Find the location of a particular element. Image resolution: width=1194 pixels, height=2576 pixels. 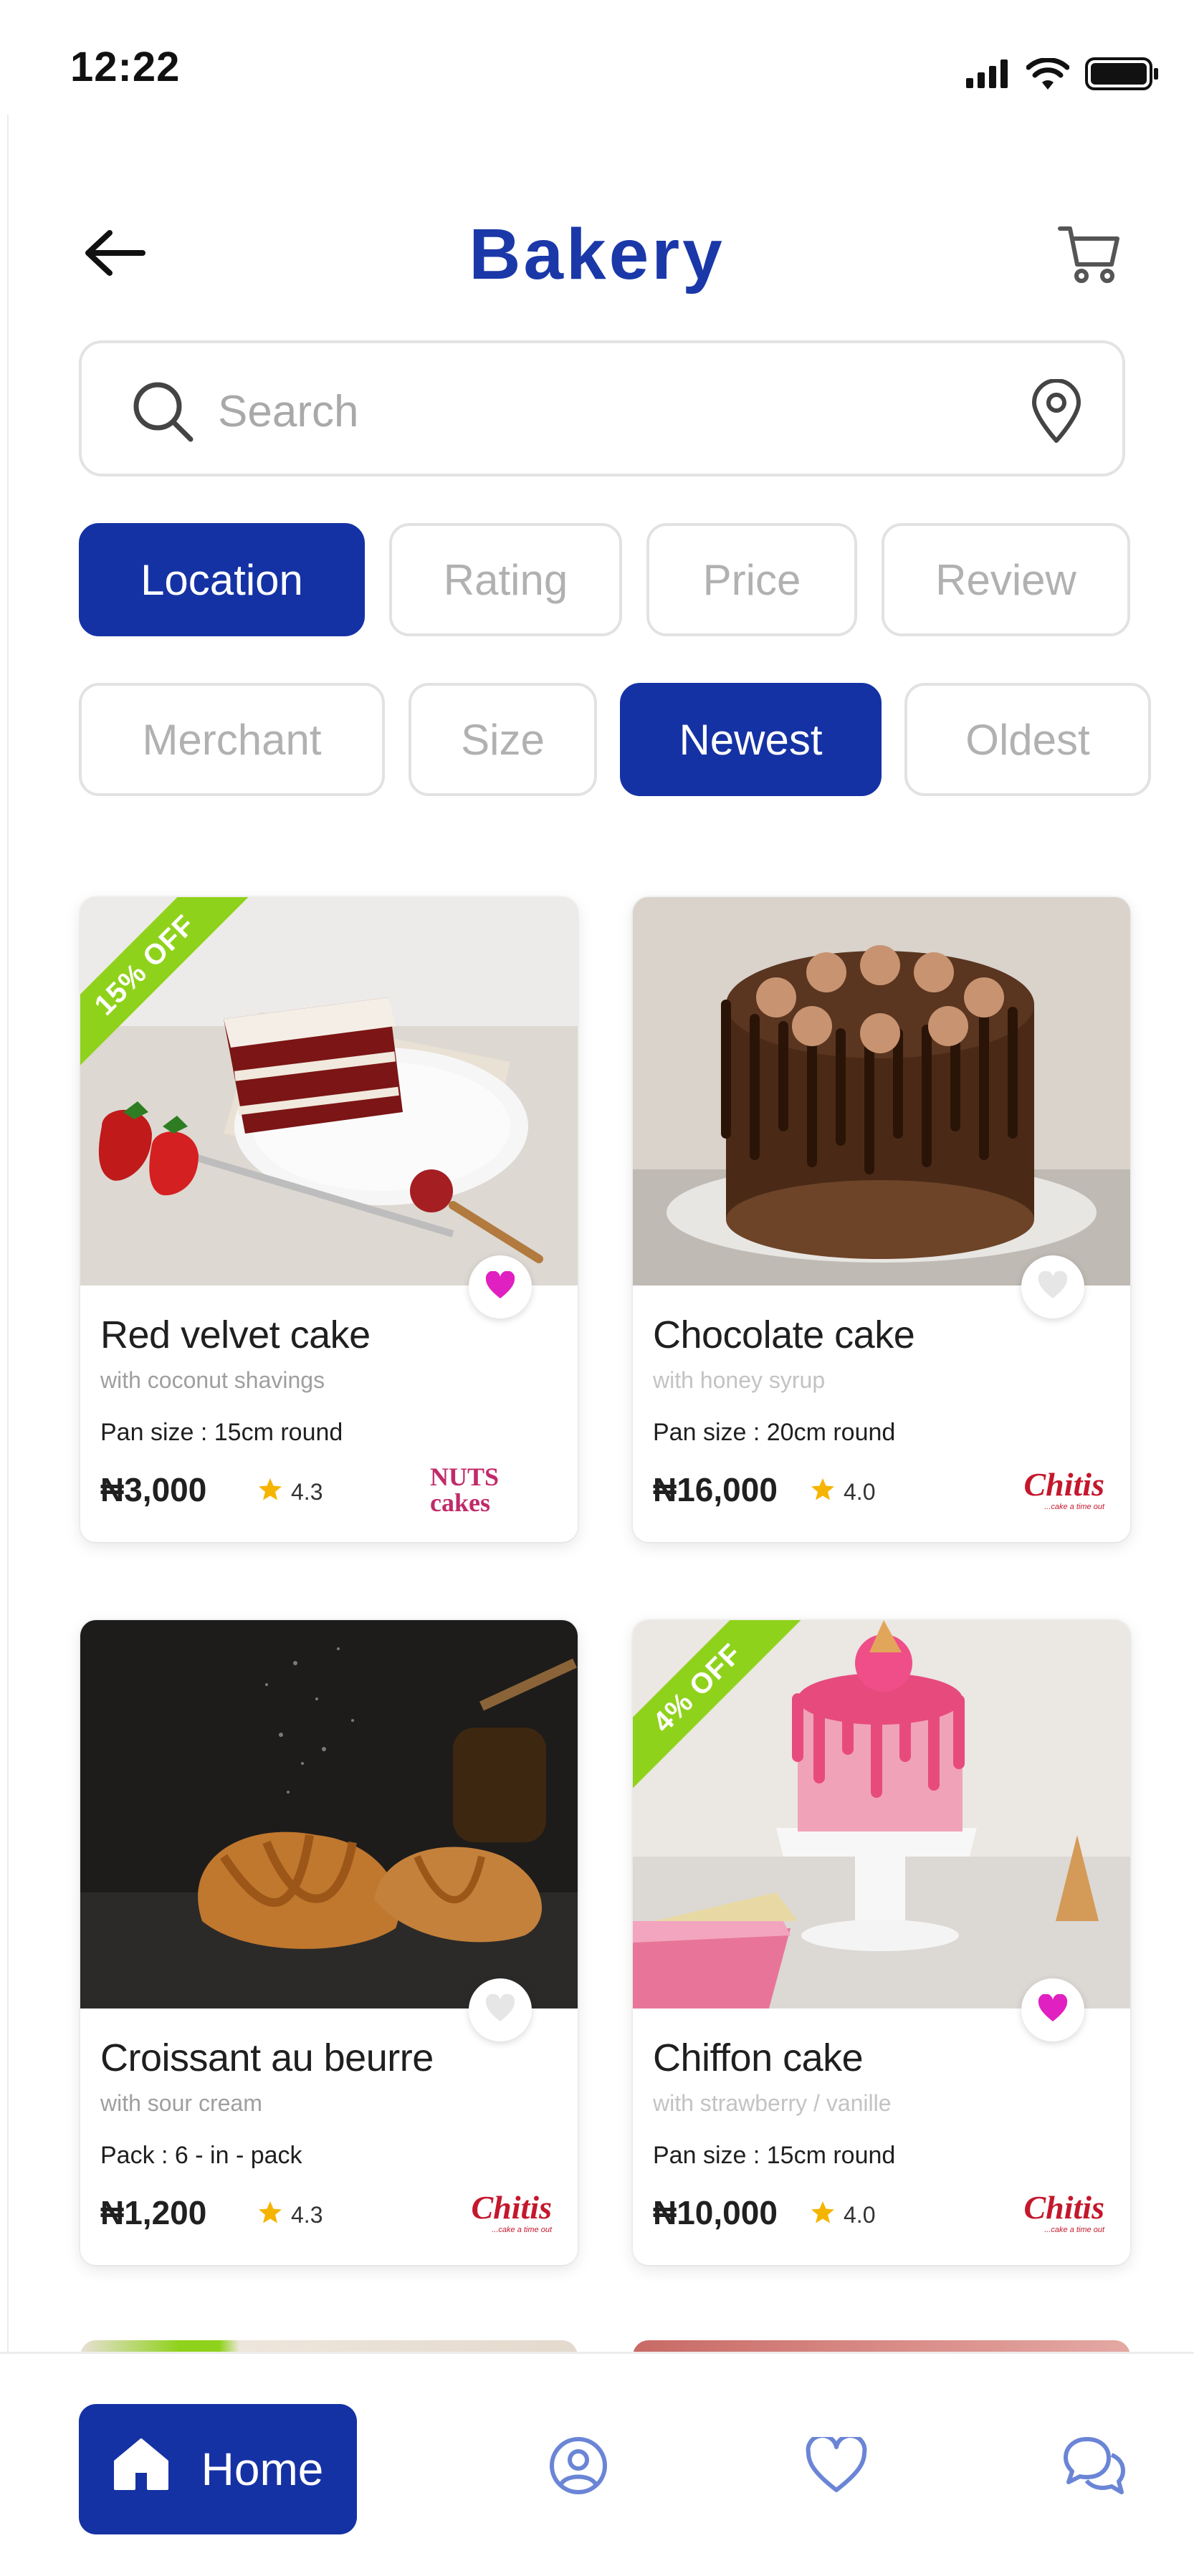

product-subtitle: with honey syrup is located at coordinates (739, 1380).